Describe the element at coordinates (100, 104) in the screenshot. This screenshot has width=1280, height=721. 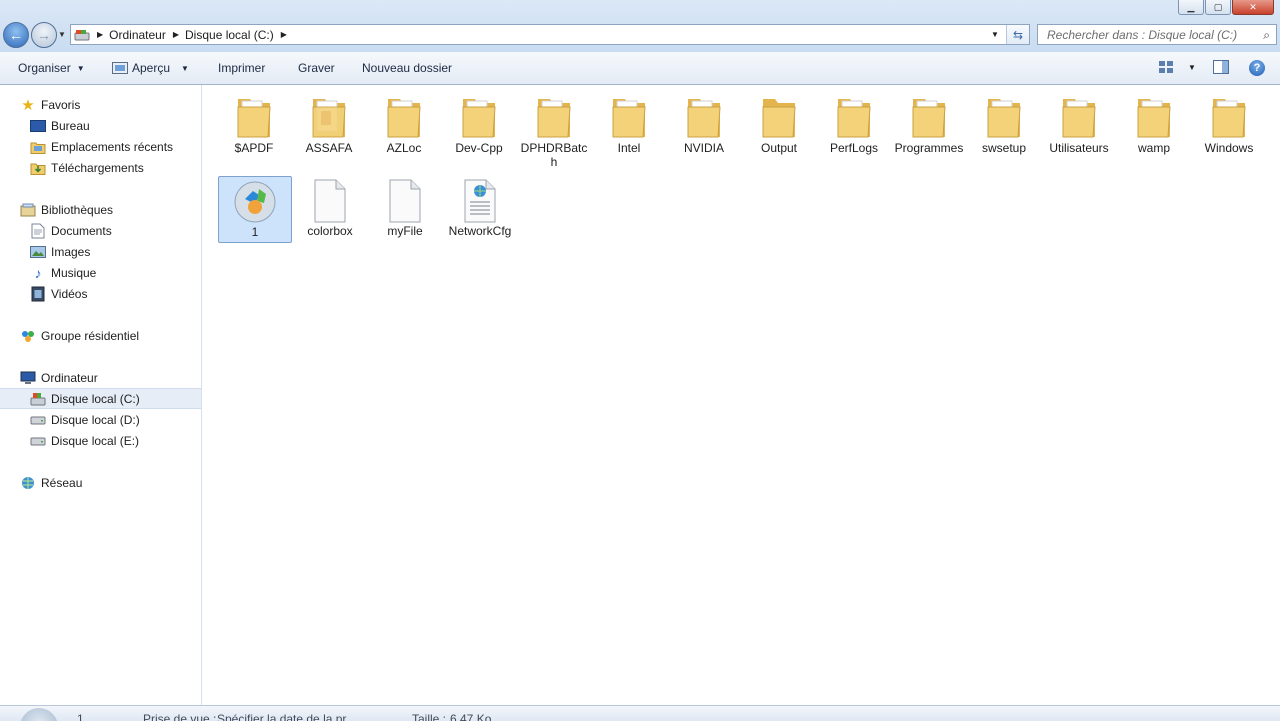
I see `sidebar-favorites: ★ Favoris` at that location.